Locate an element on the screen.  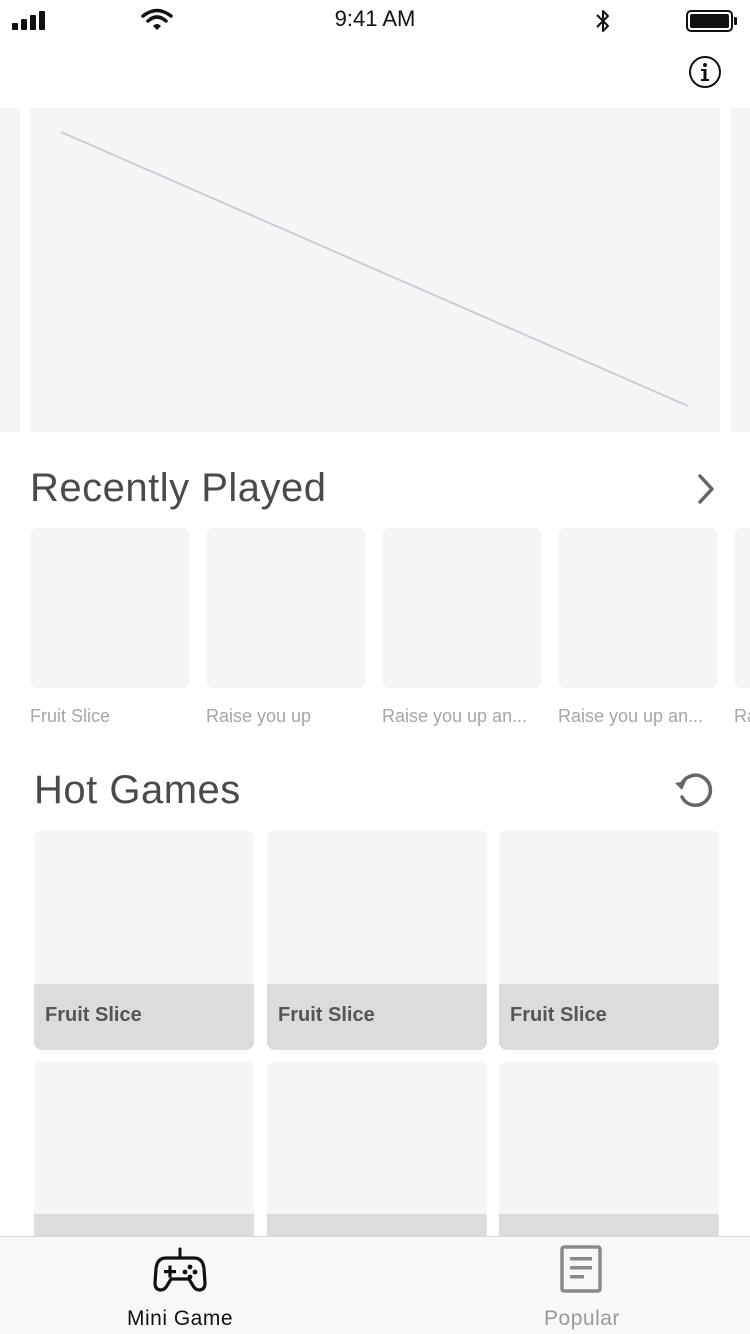
status-time: 9:41 AM is located at coordinates (375, 18).